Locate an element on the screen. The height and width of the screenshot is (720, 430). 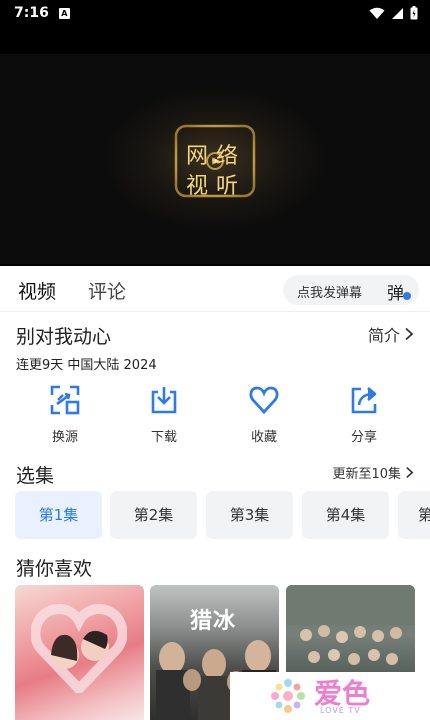
intro-link: 简介 is located at coordinates (391, 334).